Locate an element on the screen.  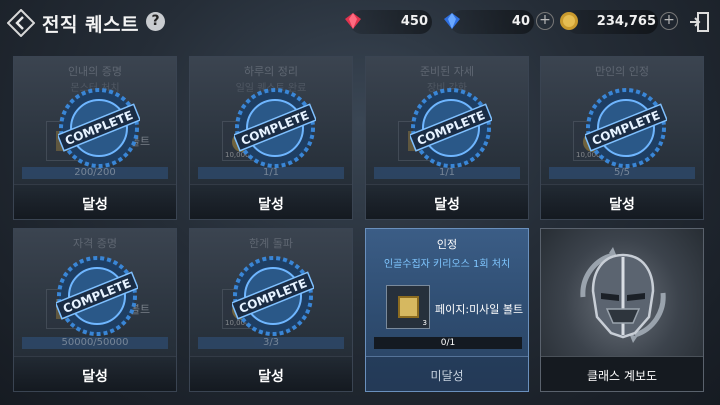
active-quest-card: 인정 인골수집자 키리오스 1회 처치 3 페이지:미사일 볼트 0/1 미달성 is located at coordinates (447, 310).